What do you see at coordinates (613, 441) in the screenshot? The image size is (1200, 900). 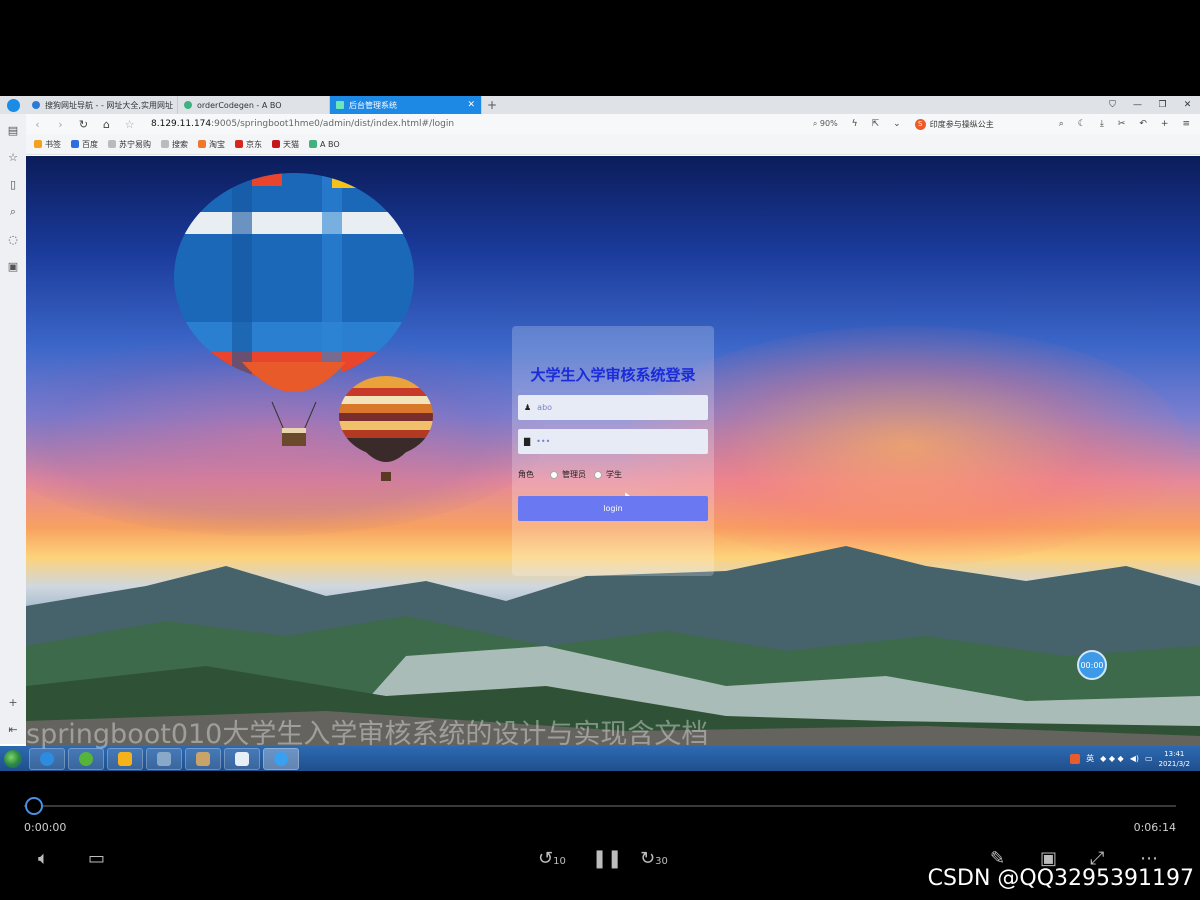 I see `password-field: ▇ •••` at bounding box center [613, 441].